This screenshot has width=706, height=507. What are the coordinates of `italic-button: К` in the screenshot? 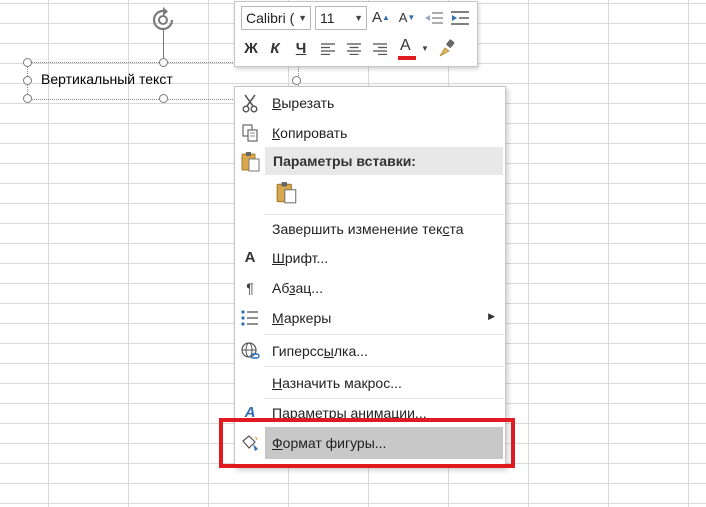 It's located at (275, 49).